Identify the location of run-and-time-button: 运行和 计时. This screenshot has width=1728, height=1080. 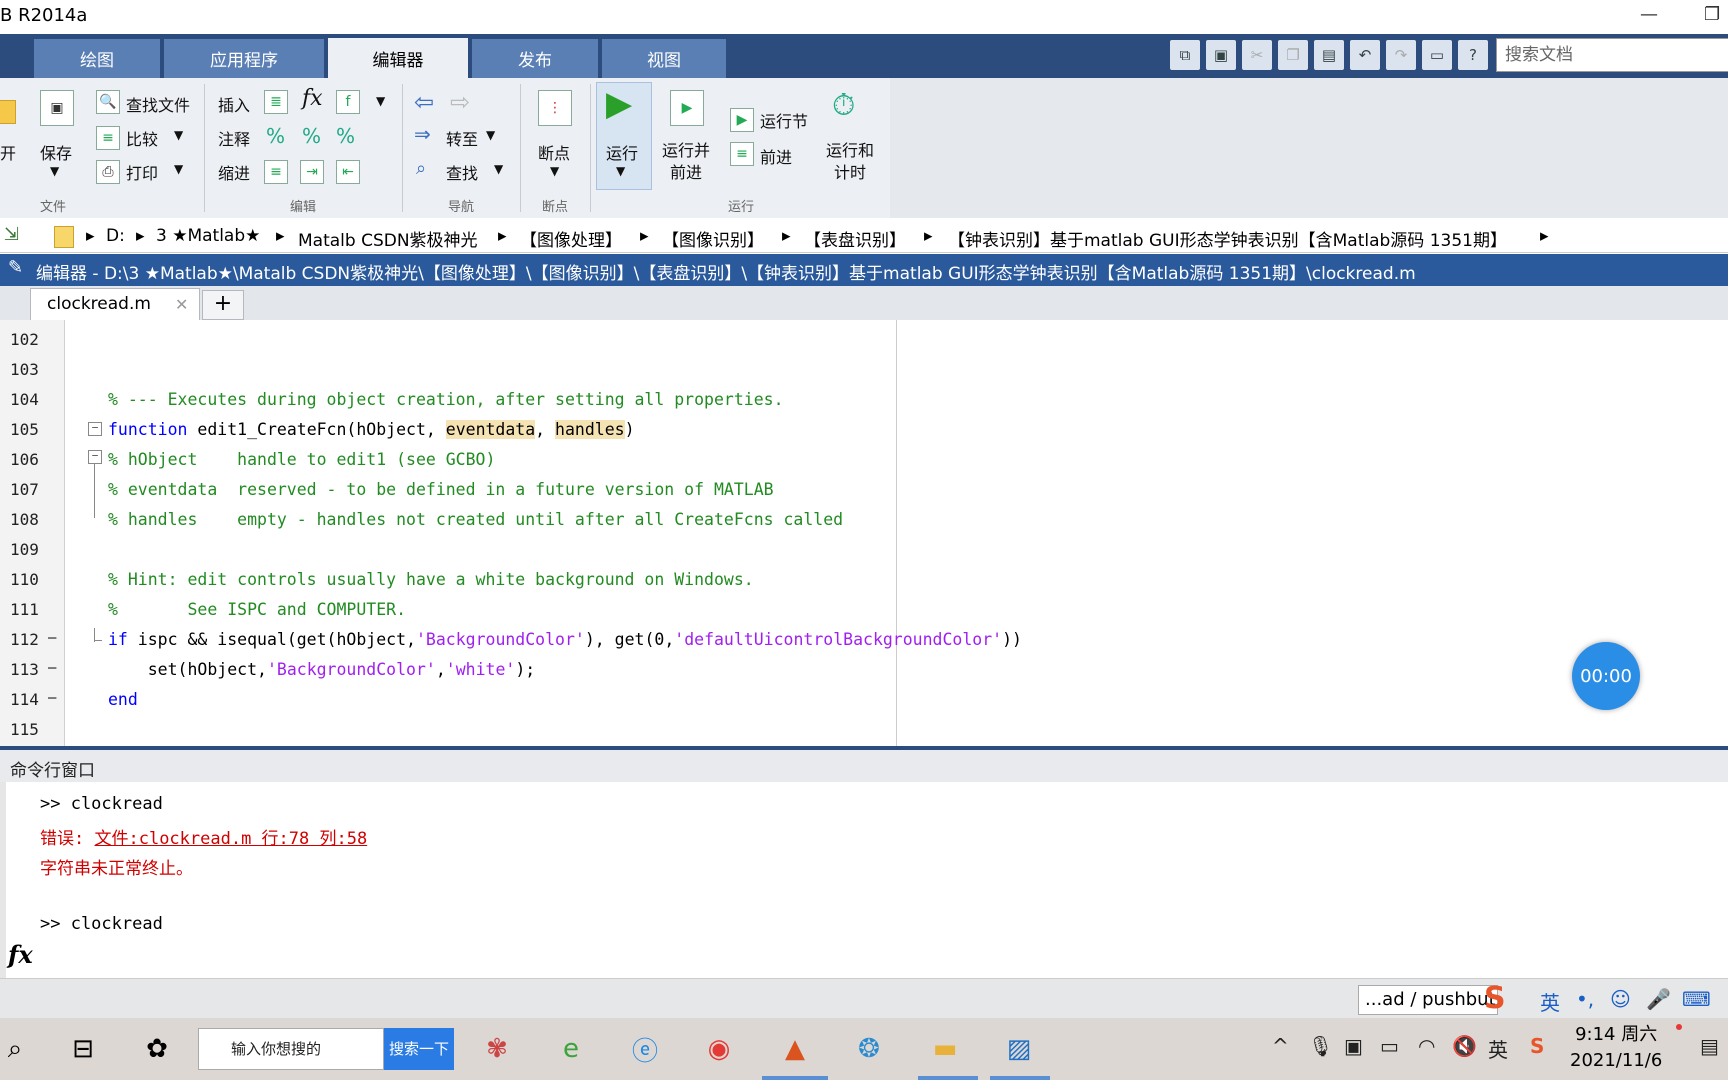
(850, 162).